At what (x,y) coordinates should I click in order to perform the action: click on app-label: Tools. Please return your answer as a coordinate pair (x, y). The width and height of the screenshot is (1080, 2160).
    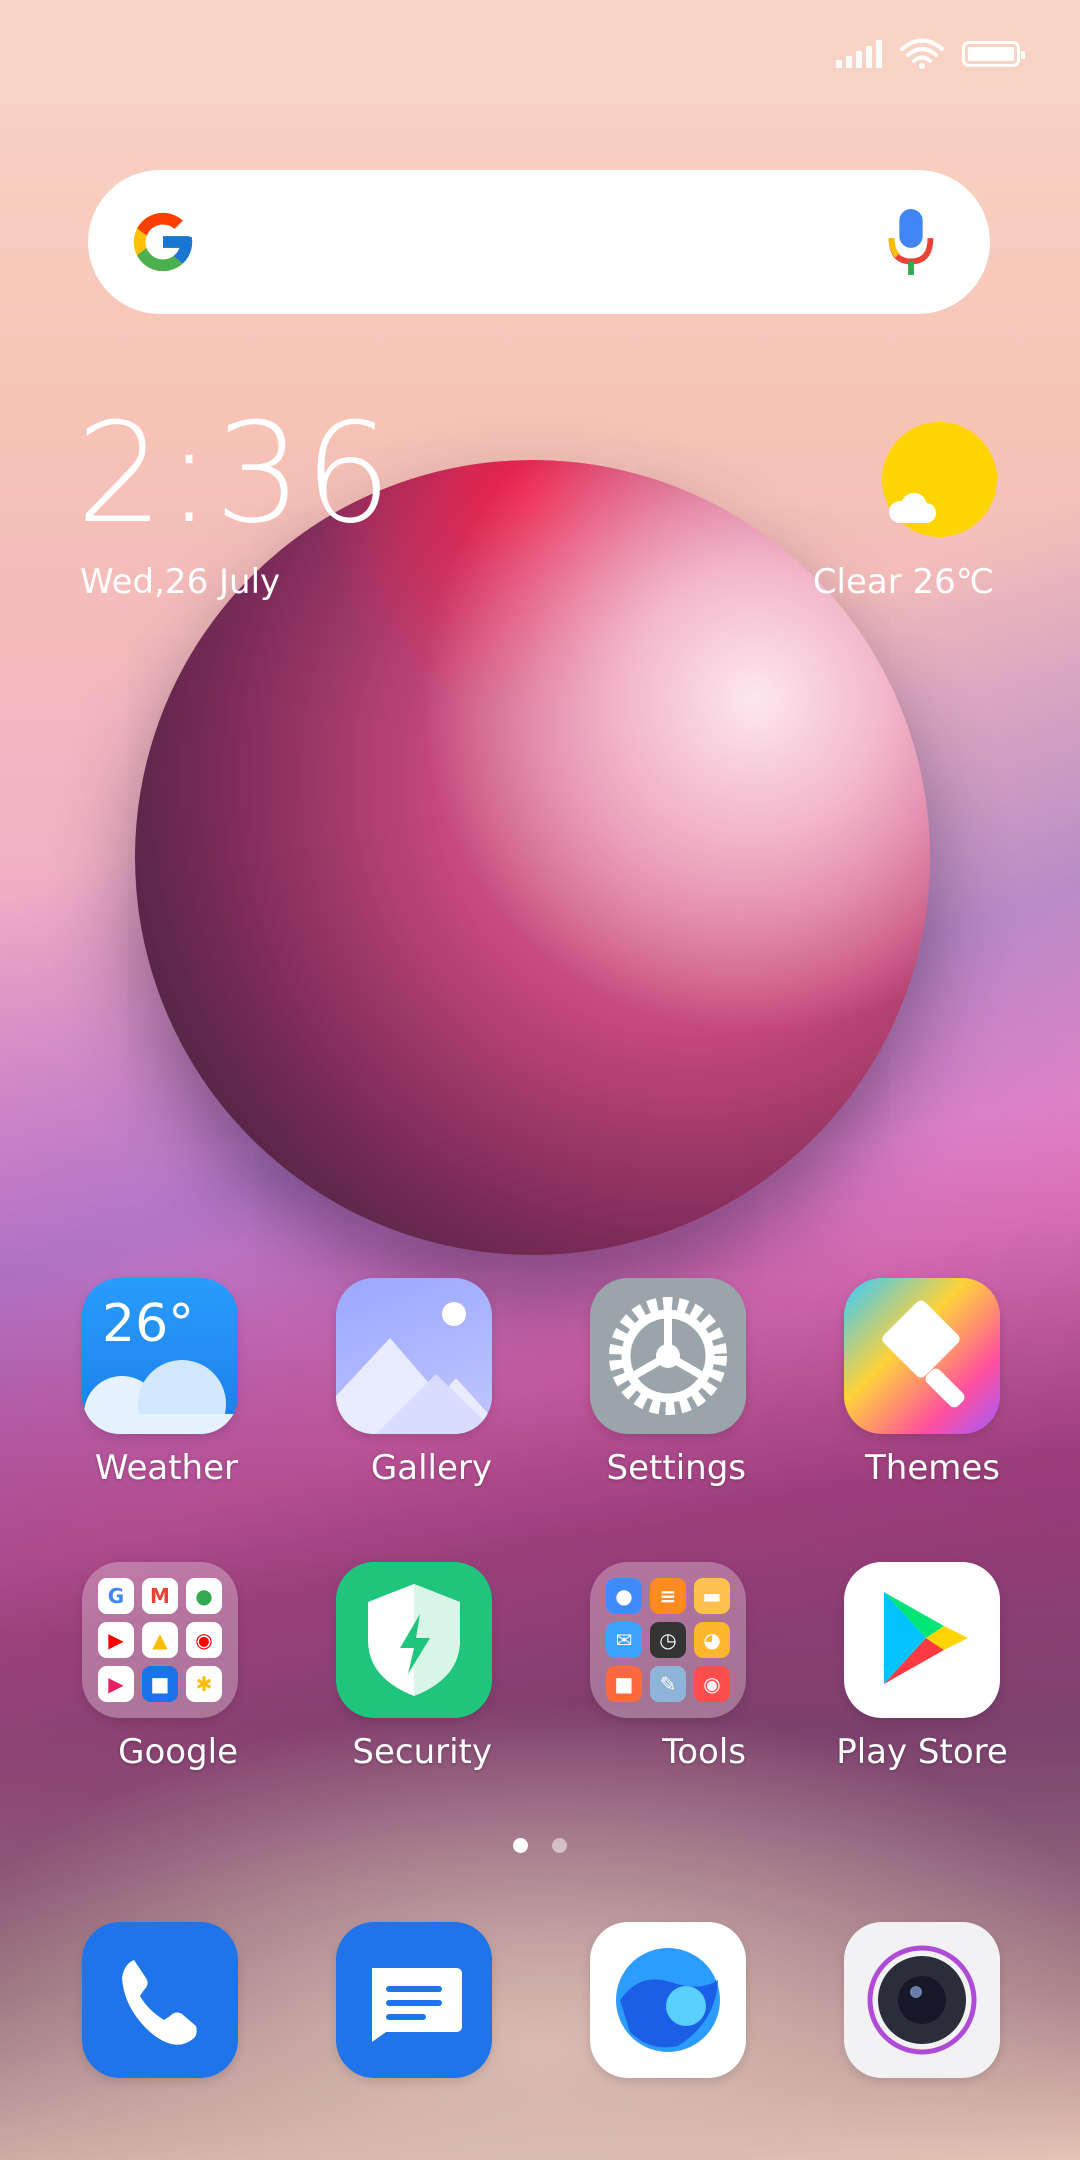
    Looking at the image, I should click on (704, 1752).